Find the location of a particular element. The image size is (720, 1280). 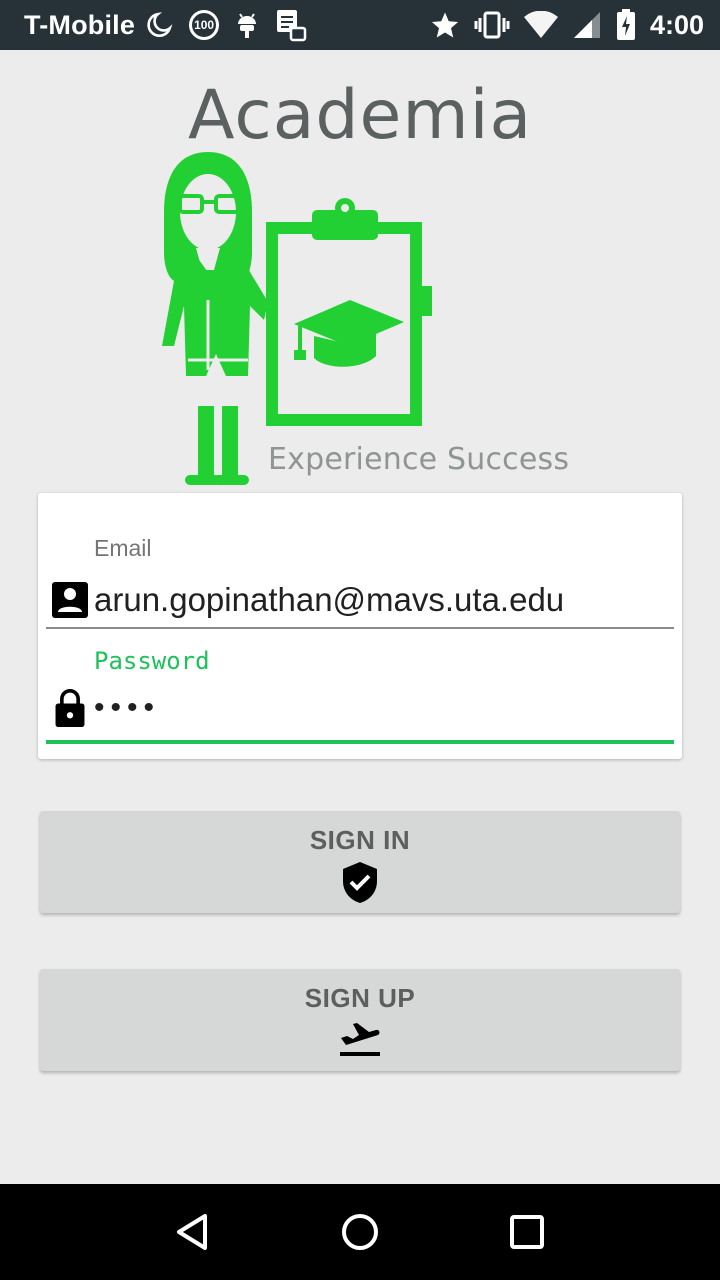

battery-charging-icon is located at coordinates (626, 25).